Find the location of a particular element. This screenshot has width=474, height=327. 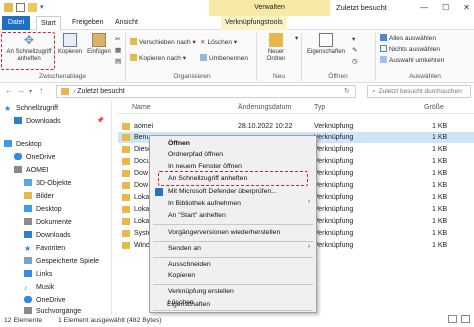

file-name: Loka is located at coordinates (142, 197).